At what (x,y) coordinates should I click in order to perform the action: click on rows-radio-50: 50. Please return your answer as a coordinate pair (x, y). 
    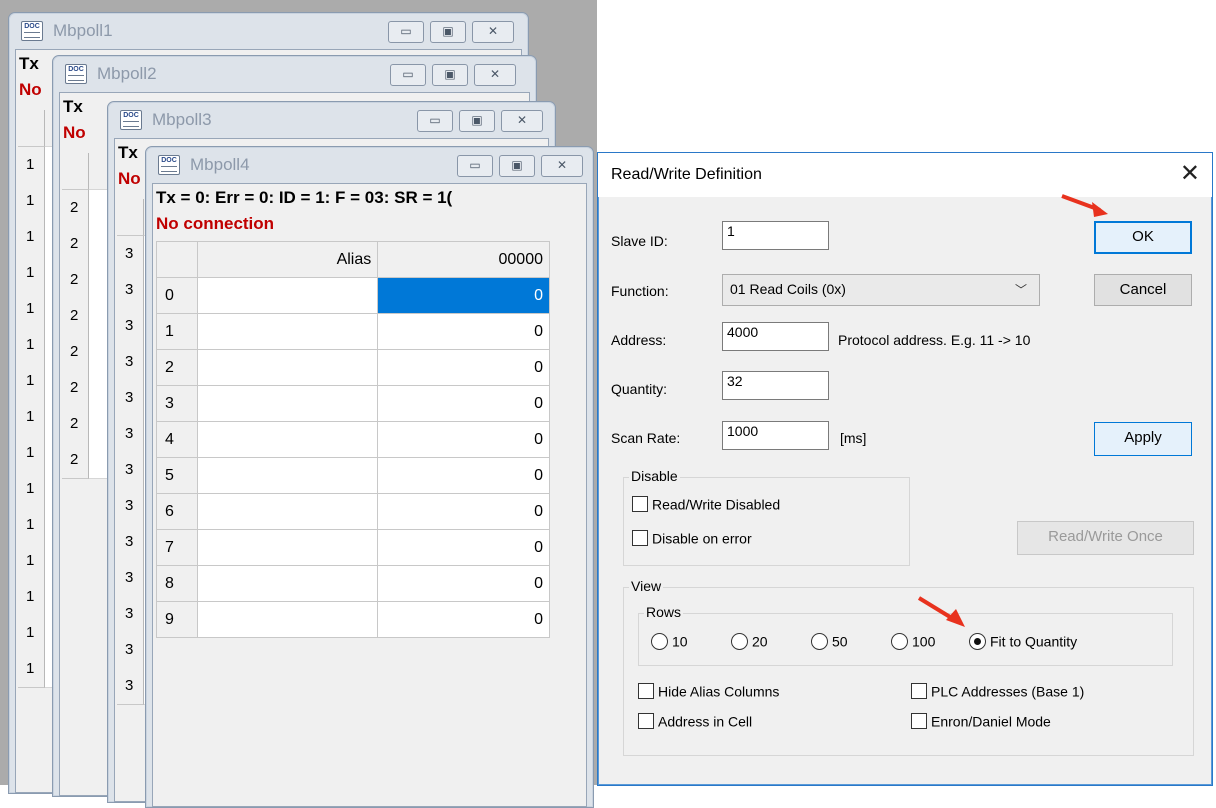
    Looking at the image, I should click on (829, 641).